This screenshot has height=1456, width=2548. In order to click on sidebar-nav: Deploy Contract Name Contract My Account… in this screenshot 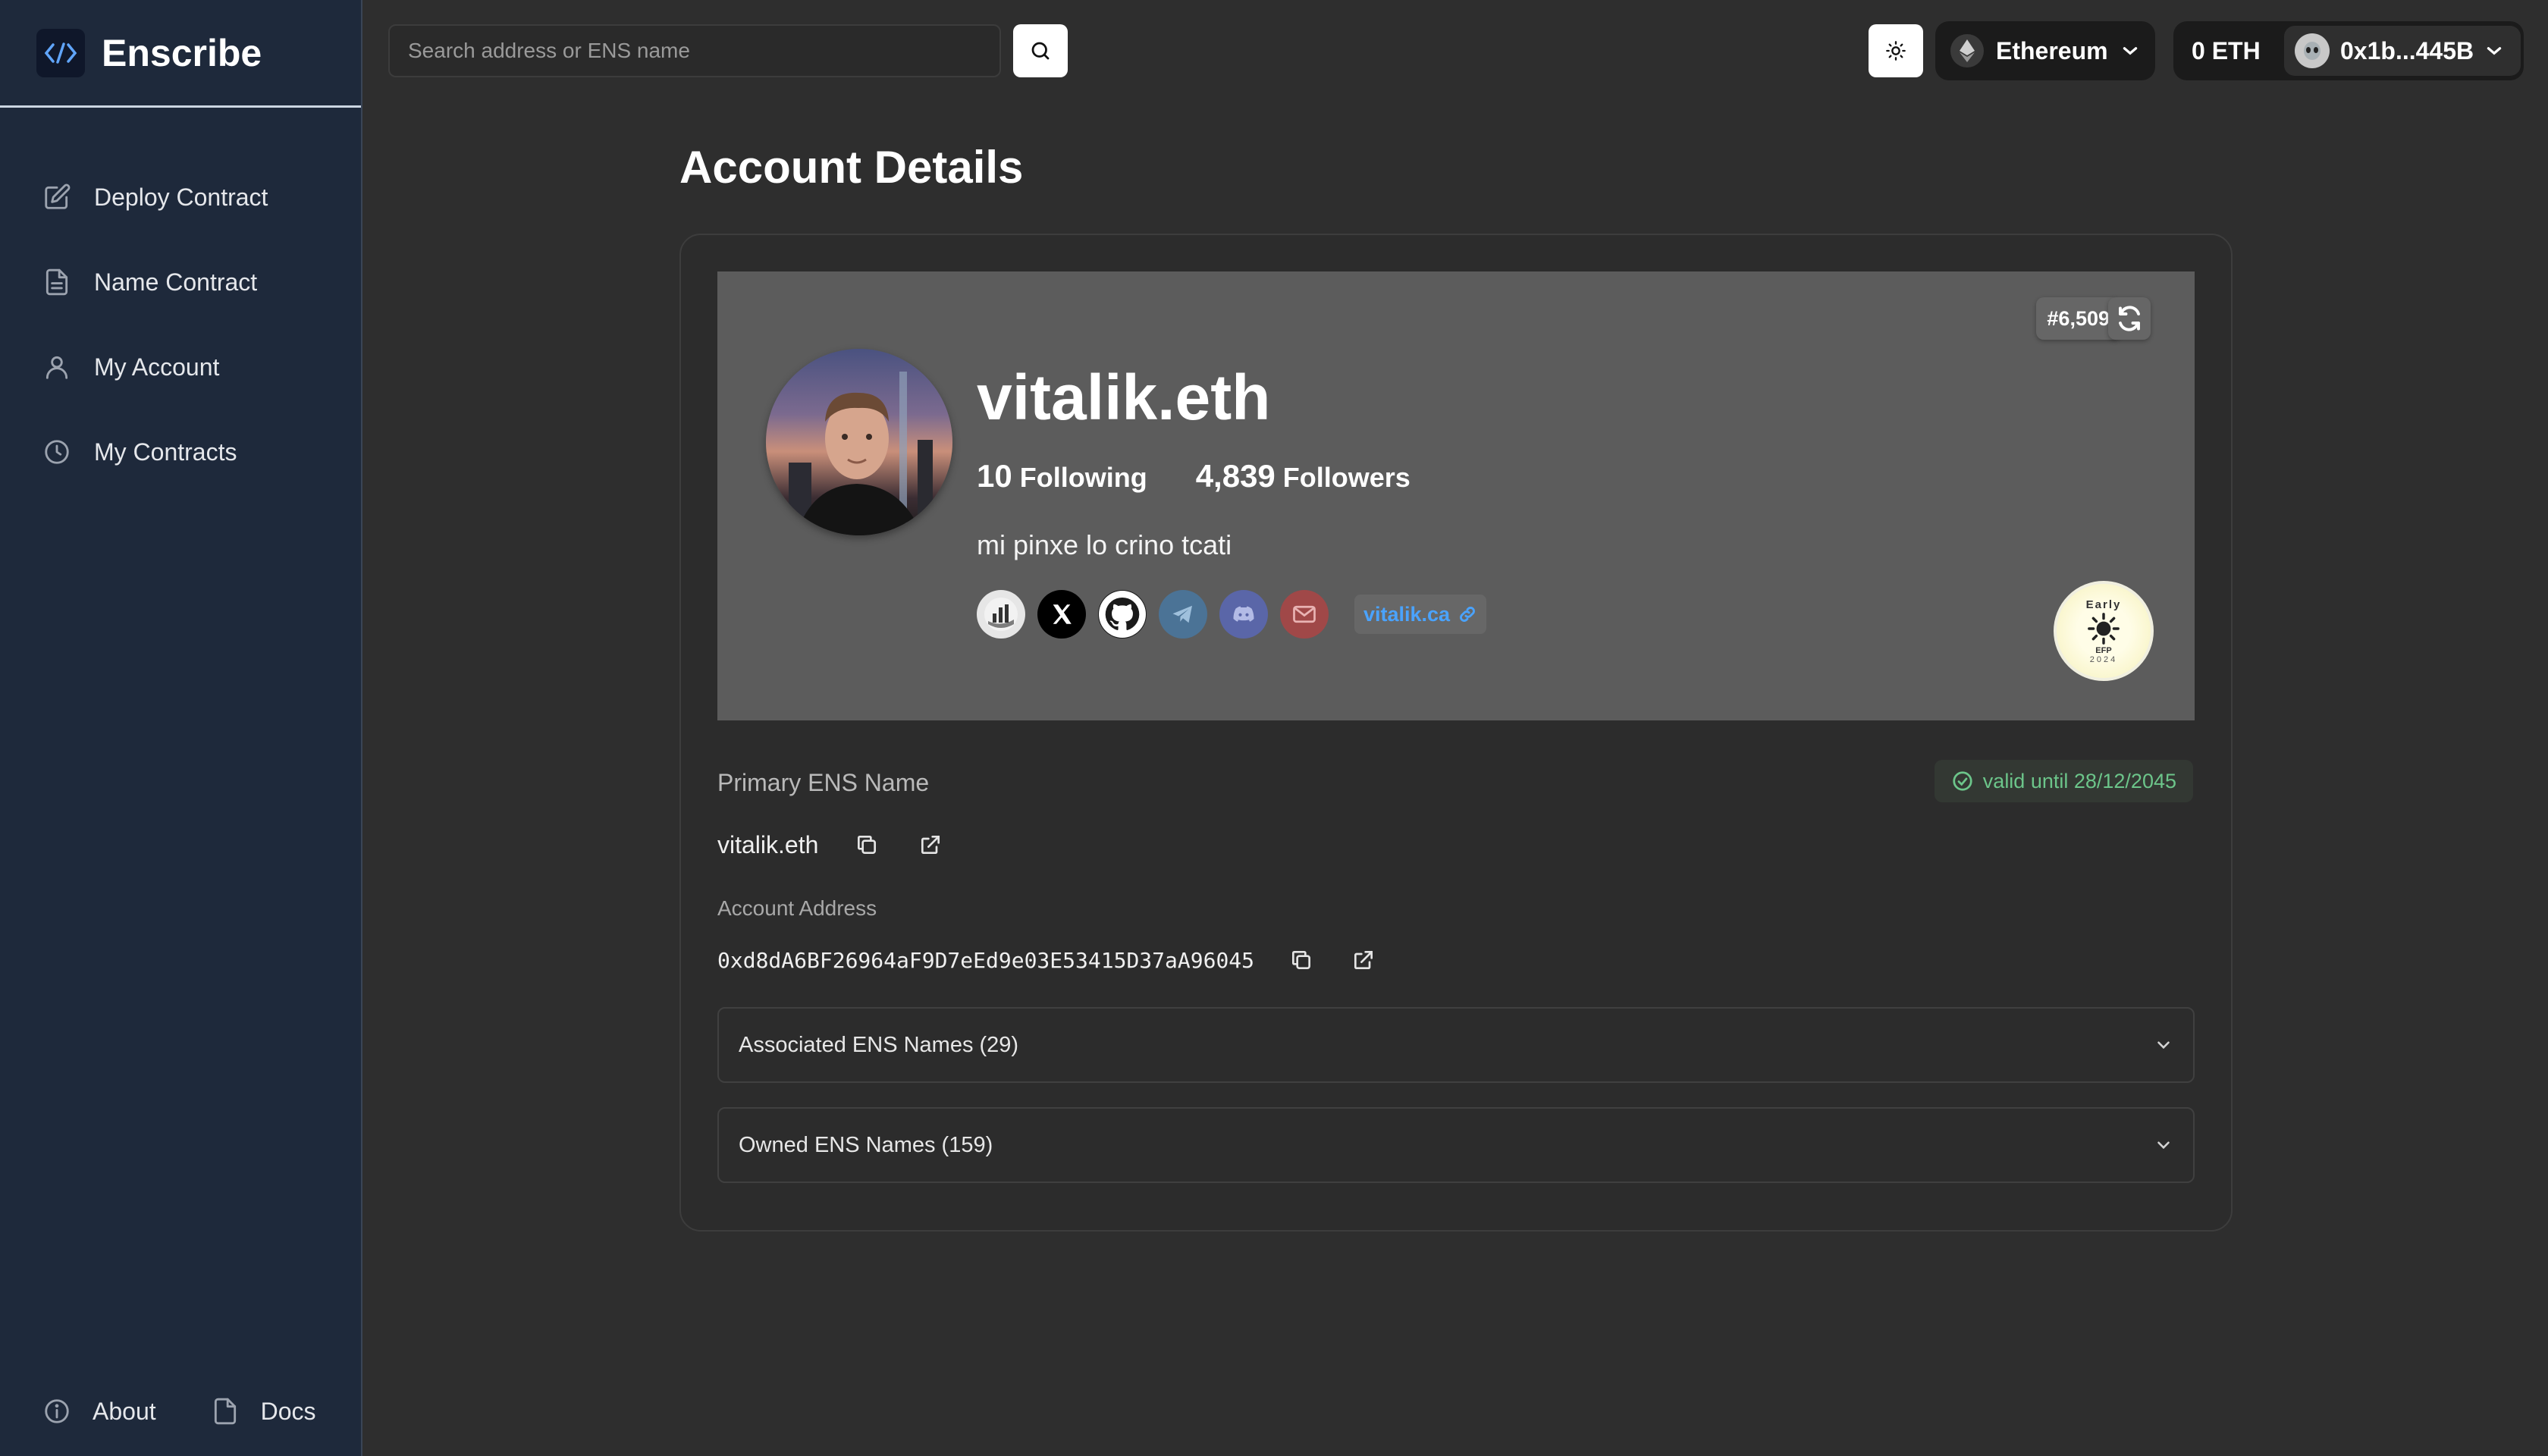, I will do `click(180, 301)`.